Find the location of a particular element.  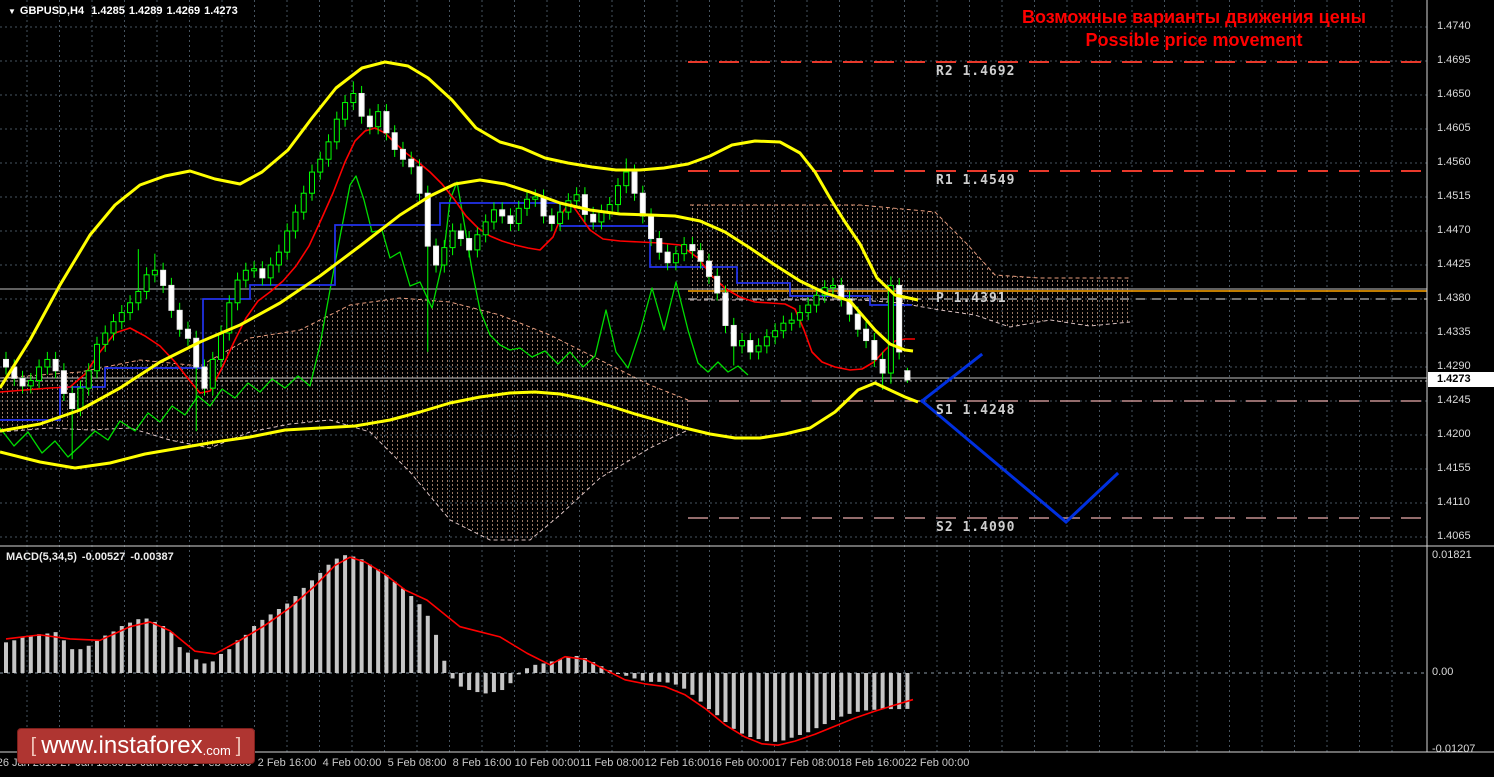

symbol-dropdown-icon: ▼ is located at coordinates (12, 11).